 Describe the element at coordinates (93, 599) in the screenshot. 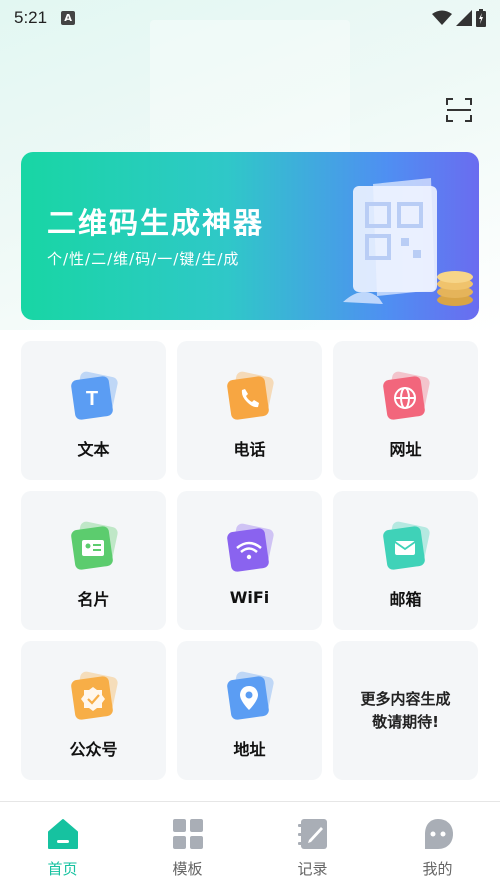

I see `tile-label: 名片` at that location.